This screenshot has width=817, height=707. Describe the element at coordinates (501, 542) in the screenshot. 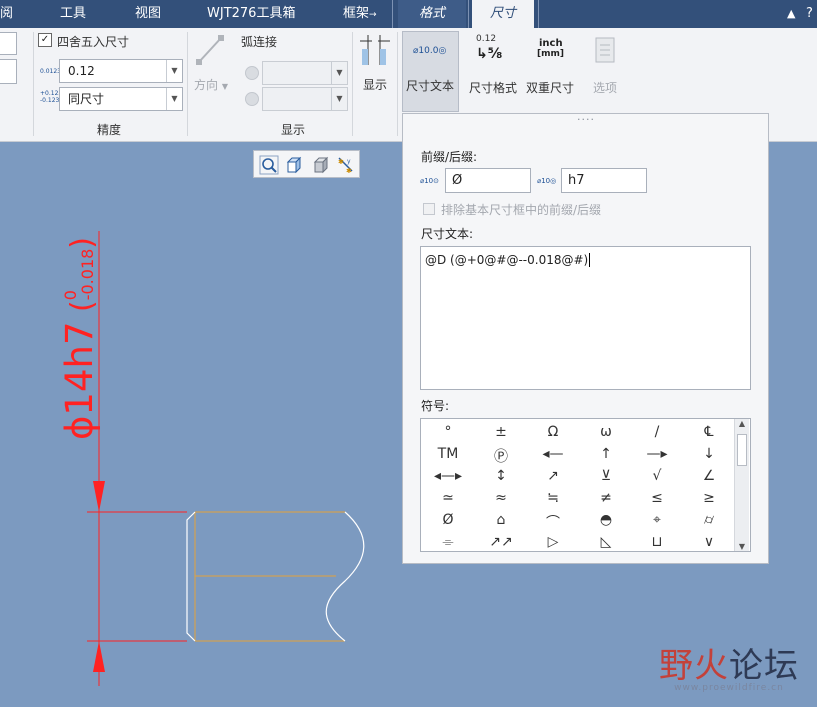

I see `symbol-button: ↗↗` at that location.